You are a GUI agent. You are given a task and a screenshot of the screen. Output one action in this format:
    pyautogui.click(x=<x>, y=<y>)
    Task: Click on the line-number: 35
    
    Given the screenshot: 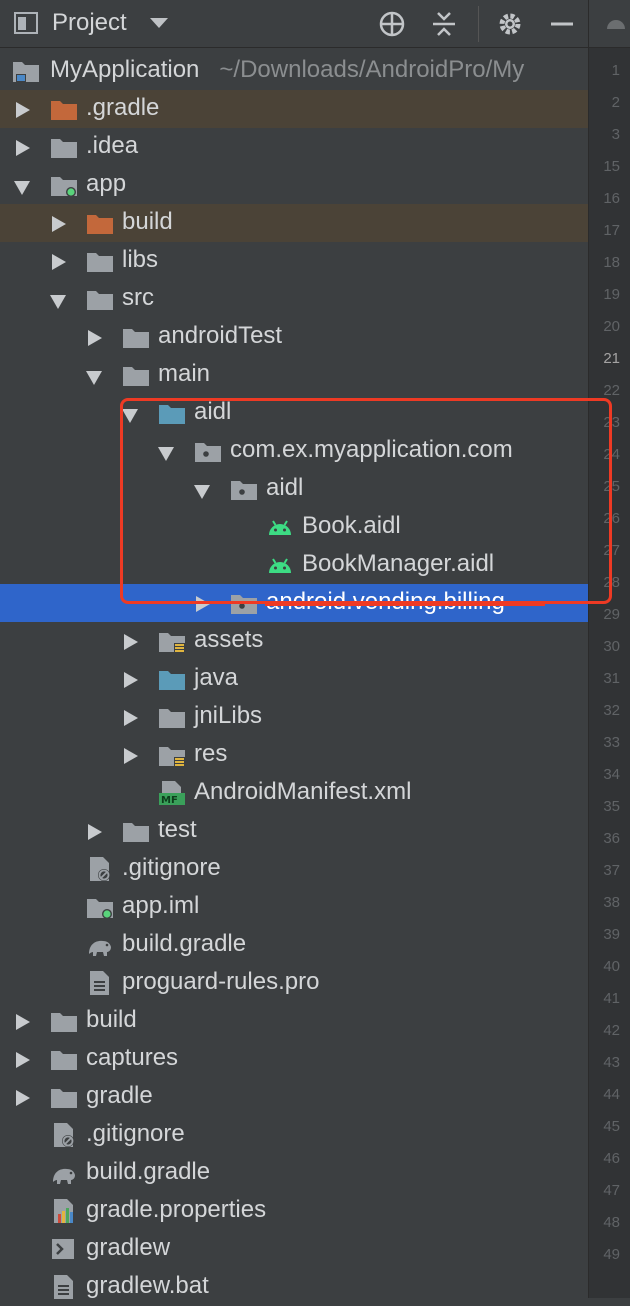 What is the action you would take?
    pyautogui.click(x=611, y=806)
    